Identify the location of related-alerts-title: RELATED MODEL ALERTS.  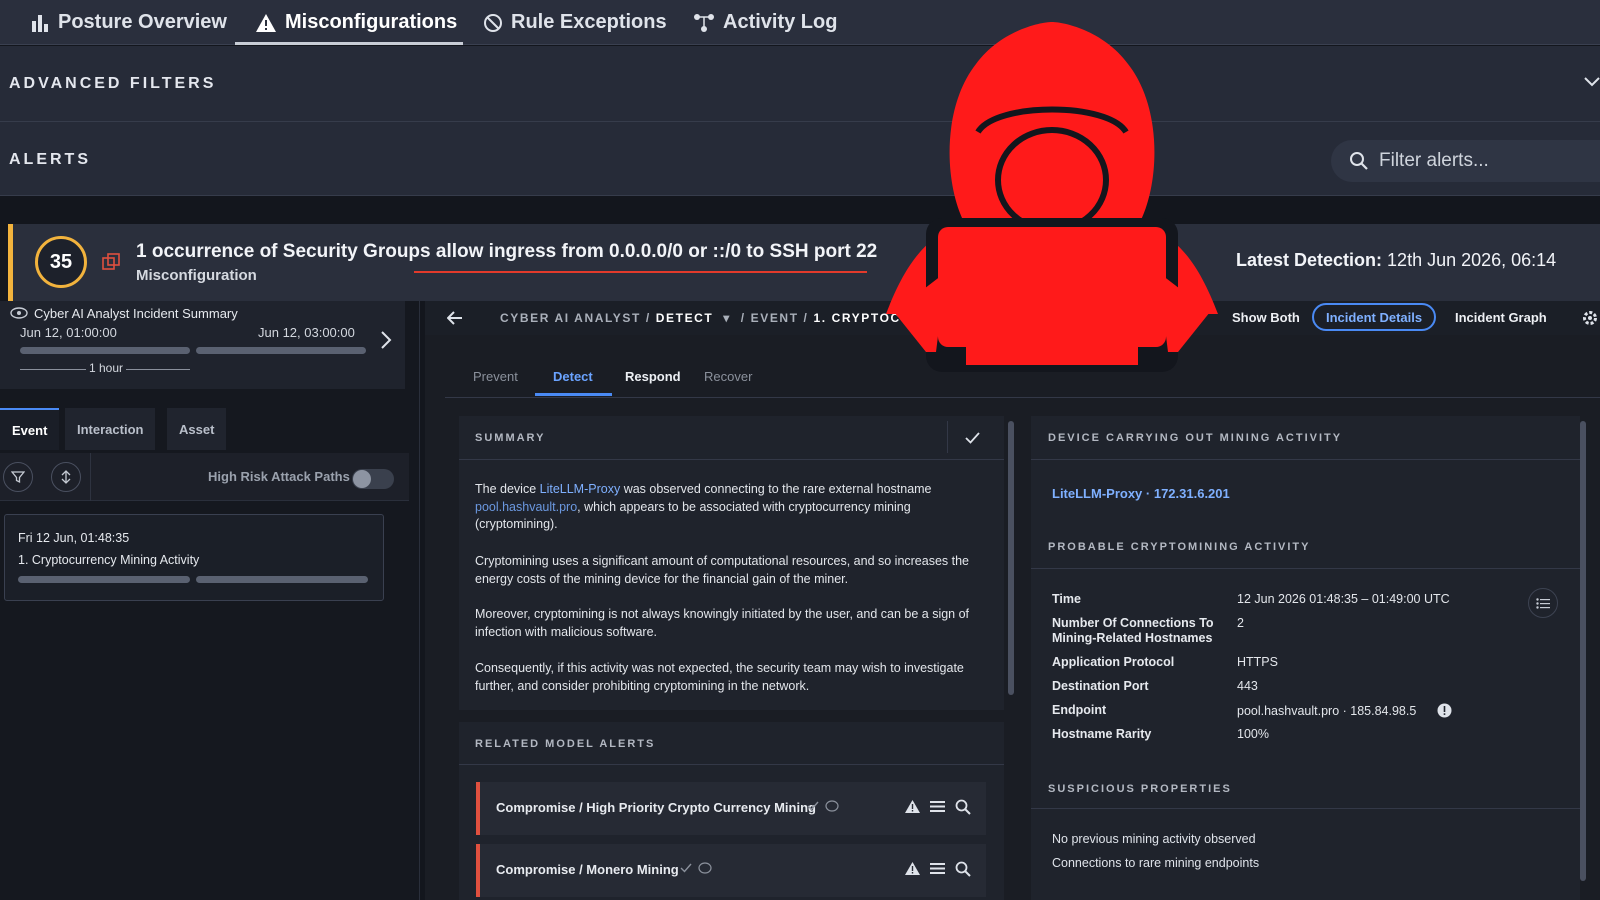
(565, 744).